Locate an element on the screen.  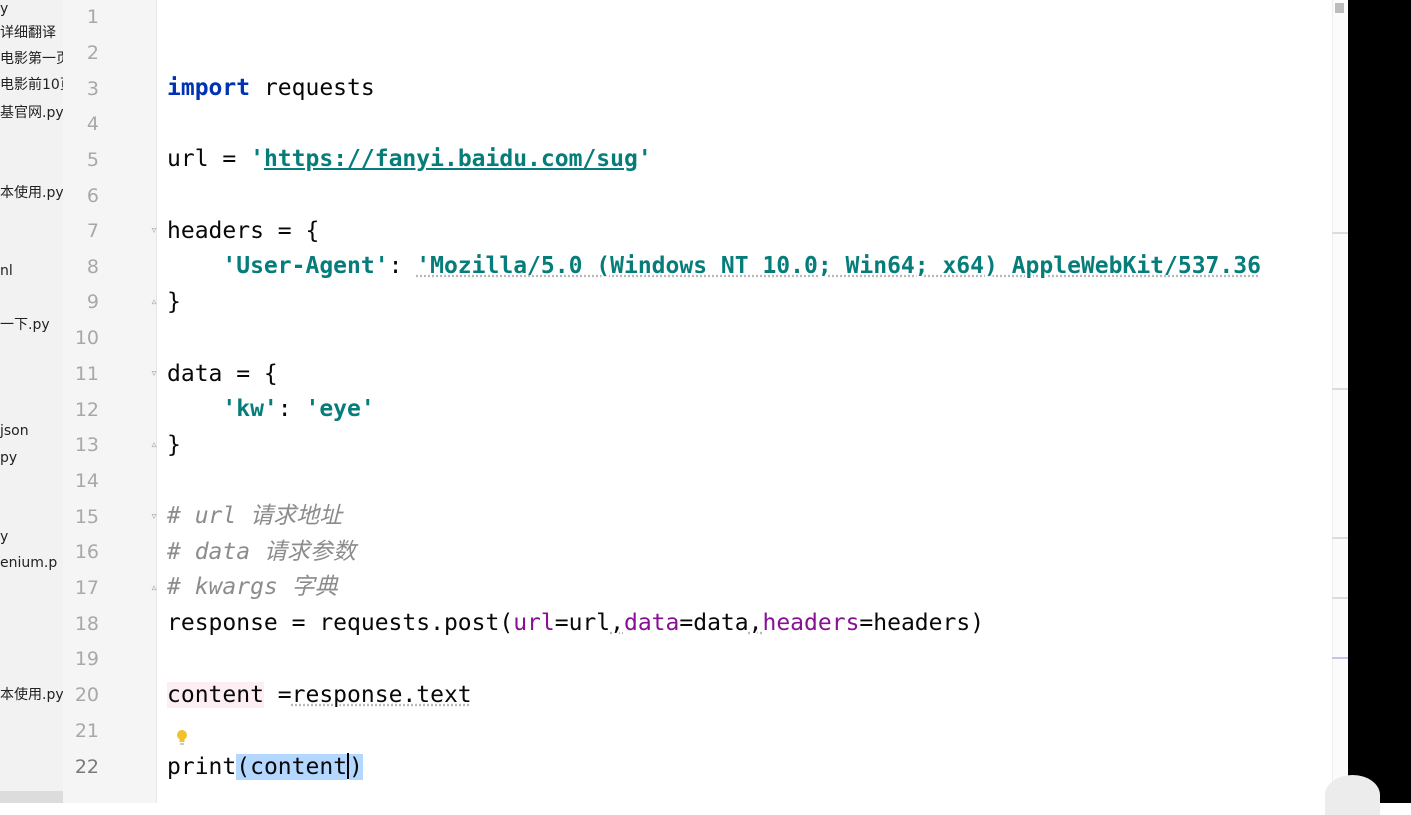
line-number: 18 is located at coordinates (81, 624).